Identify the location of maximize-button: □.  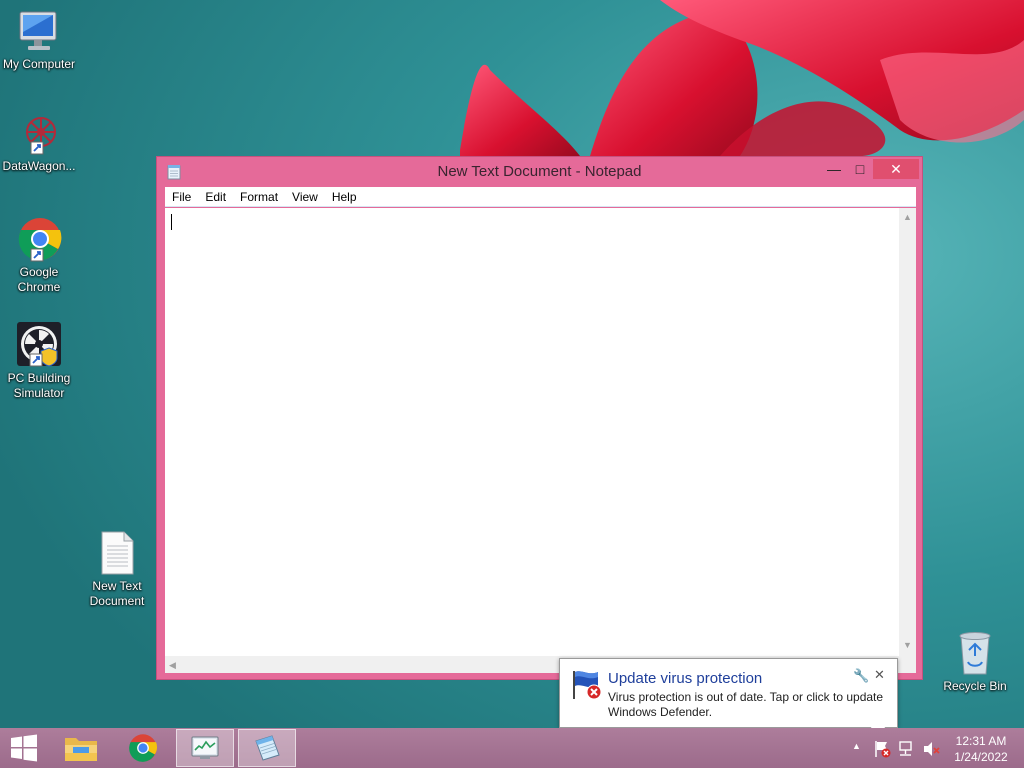
(860, 169).